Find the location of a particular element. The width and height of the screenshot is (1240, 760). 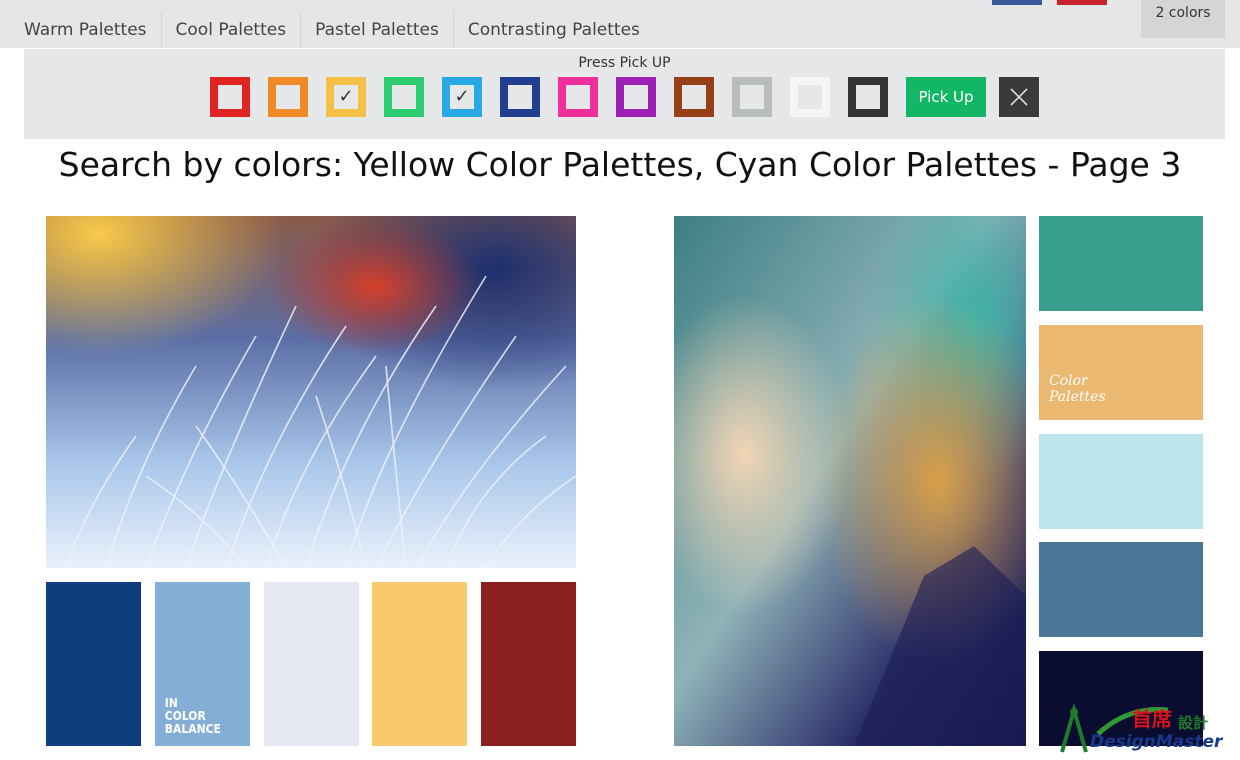

palette-caption: Color Palettes is located at coordinates (1077, 388).